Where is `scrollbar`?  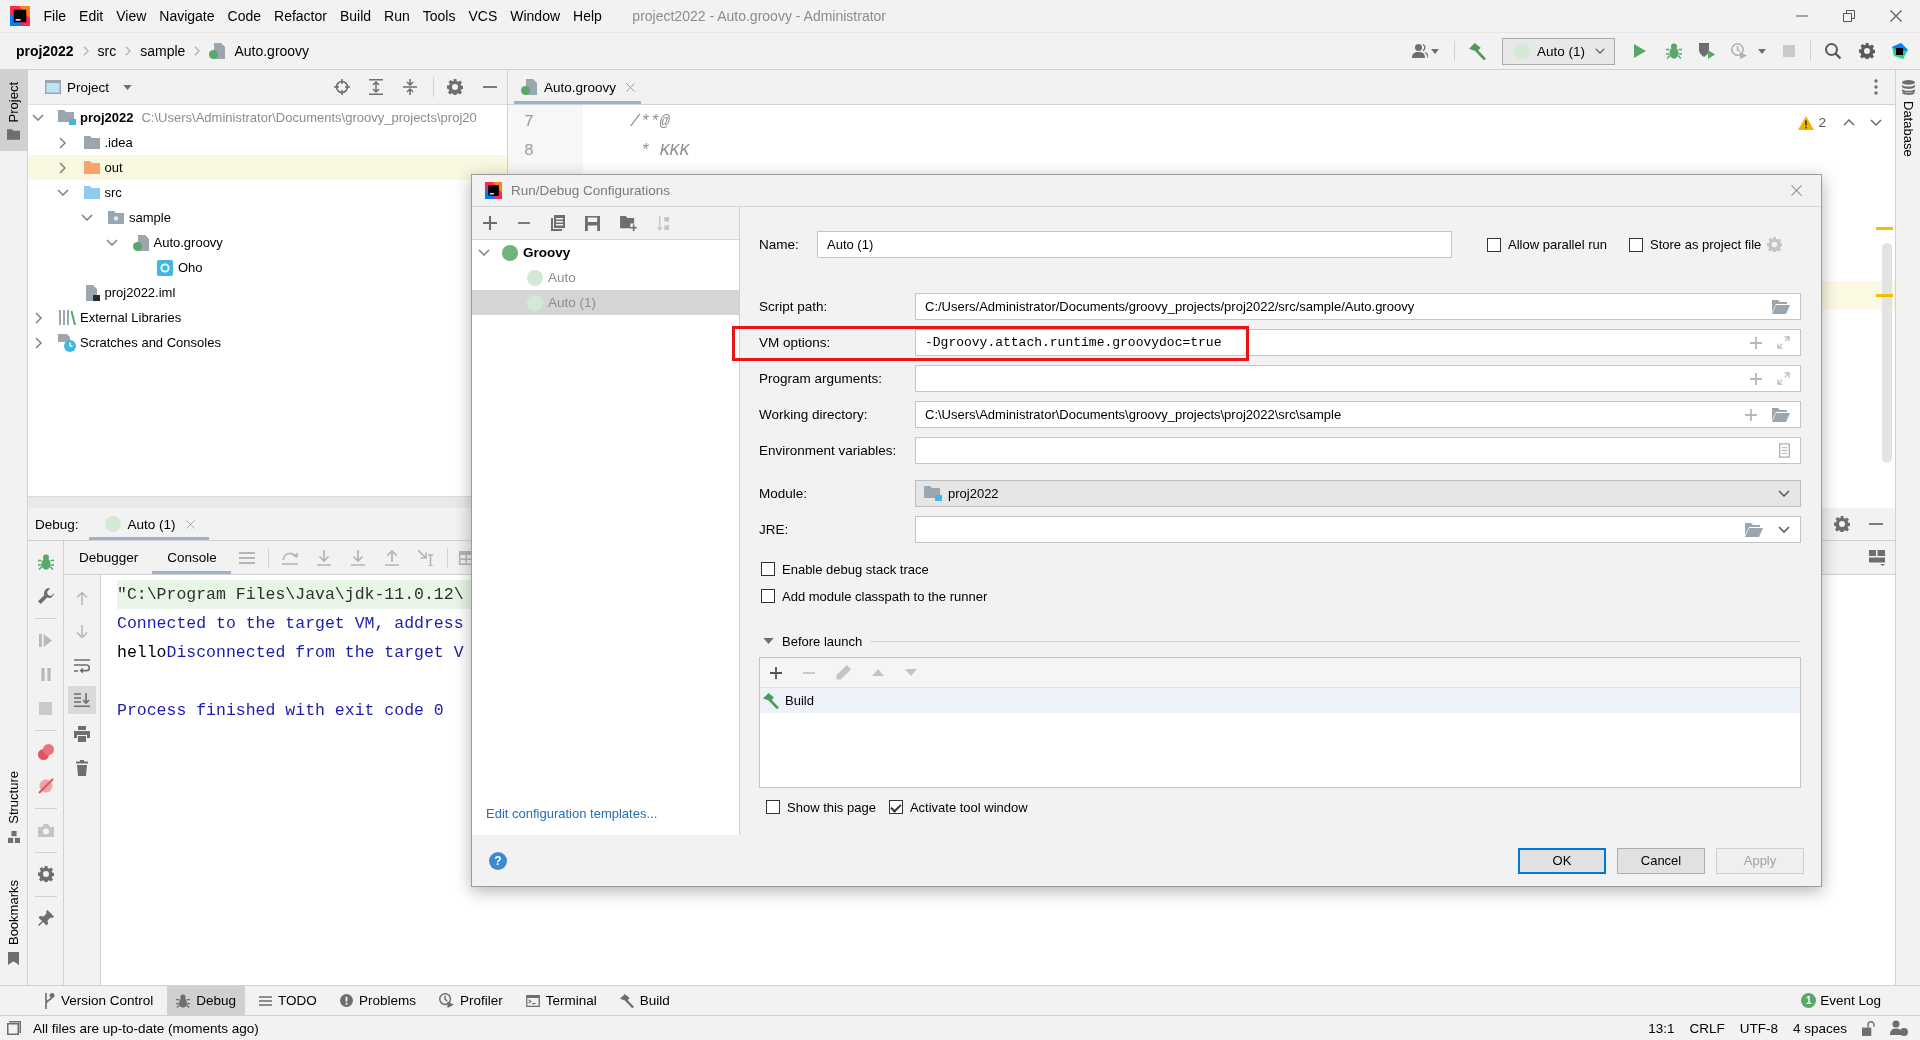 scrollbar is located at coordinates (1887, 353).